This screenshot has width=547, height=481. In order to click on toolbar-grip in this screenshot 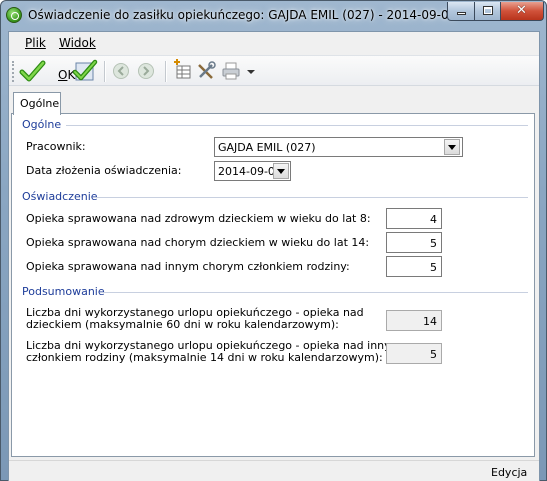, I will do `click(13, 71)`.